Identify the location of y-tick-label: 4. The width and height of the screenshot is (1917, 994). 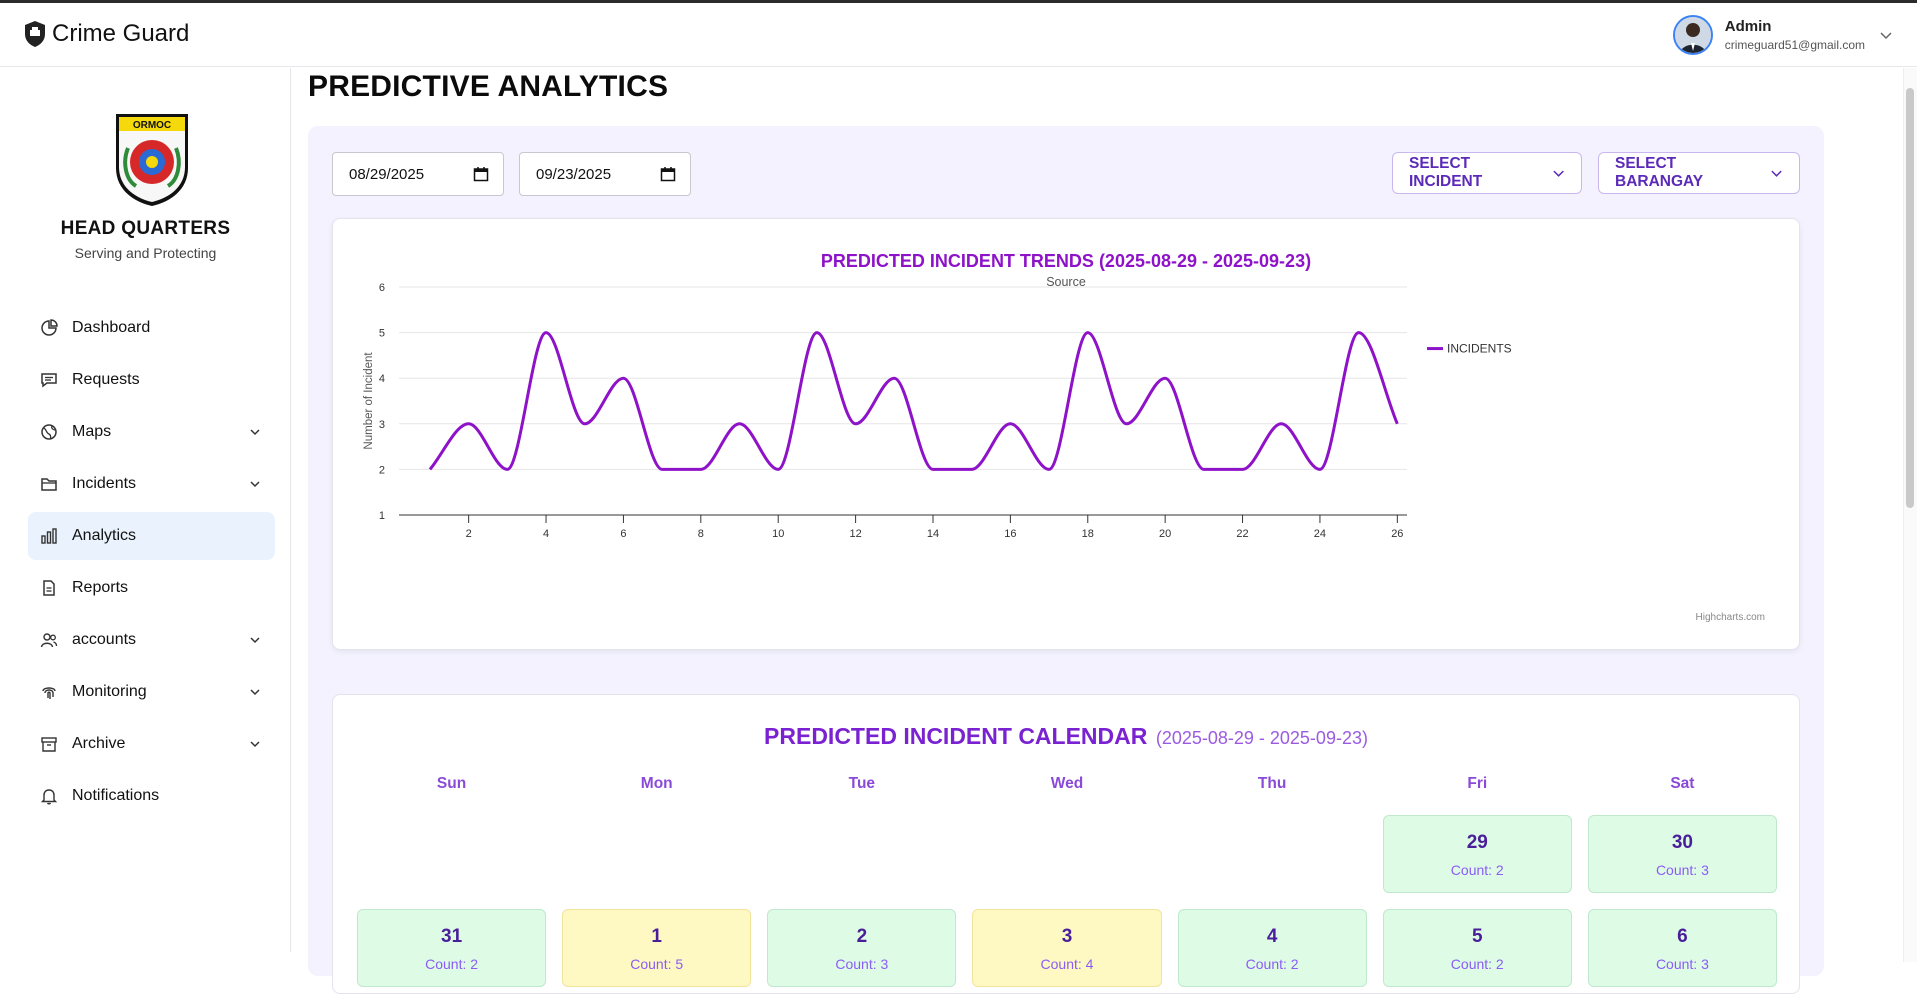
(382, 379).